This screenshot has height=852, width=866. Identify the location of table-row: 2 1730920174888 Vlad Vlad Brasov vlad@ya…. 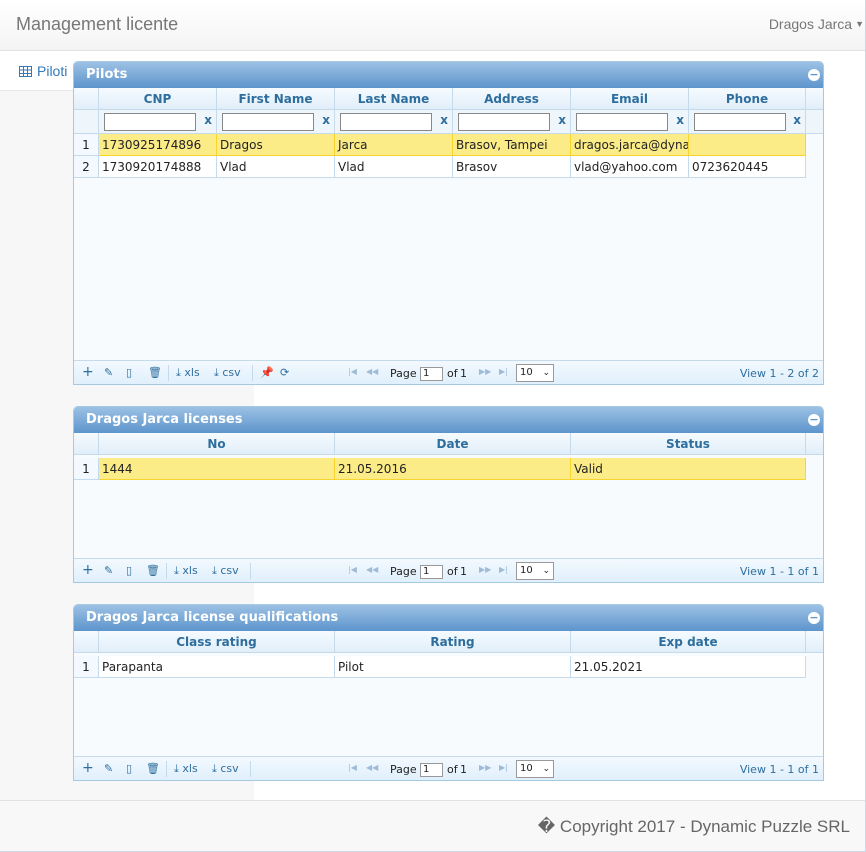
(440, 167).